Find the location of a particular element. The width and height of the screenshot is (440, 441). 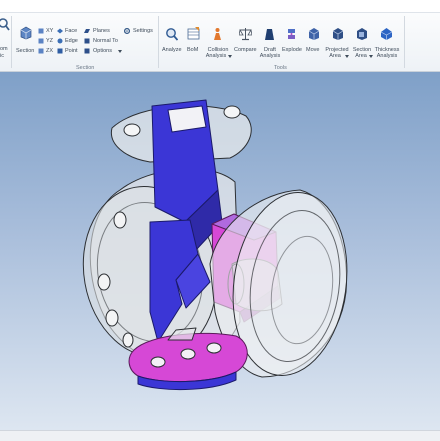

point-label: Point is located at coordinates (71, 51).